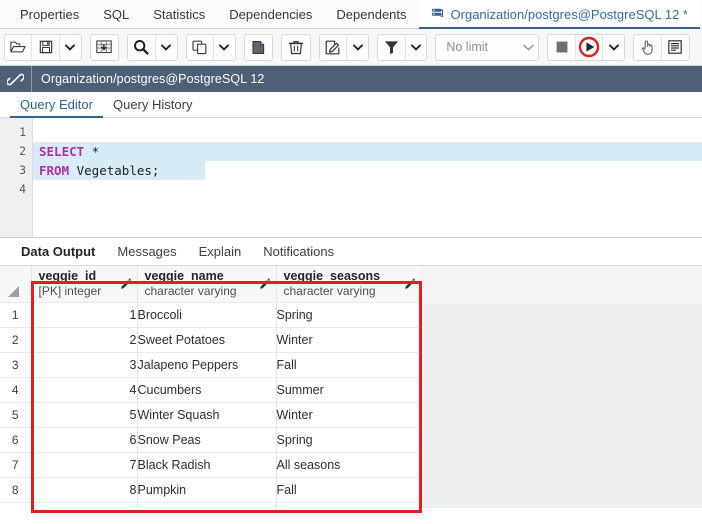 This screenshot has height=524, width=702. What do you see at coordinates (22, 132) in the screenshot?
I see `line-number: 1` at bounding box center [22, 132].